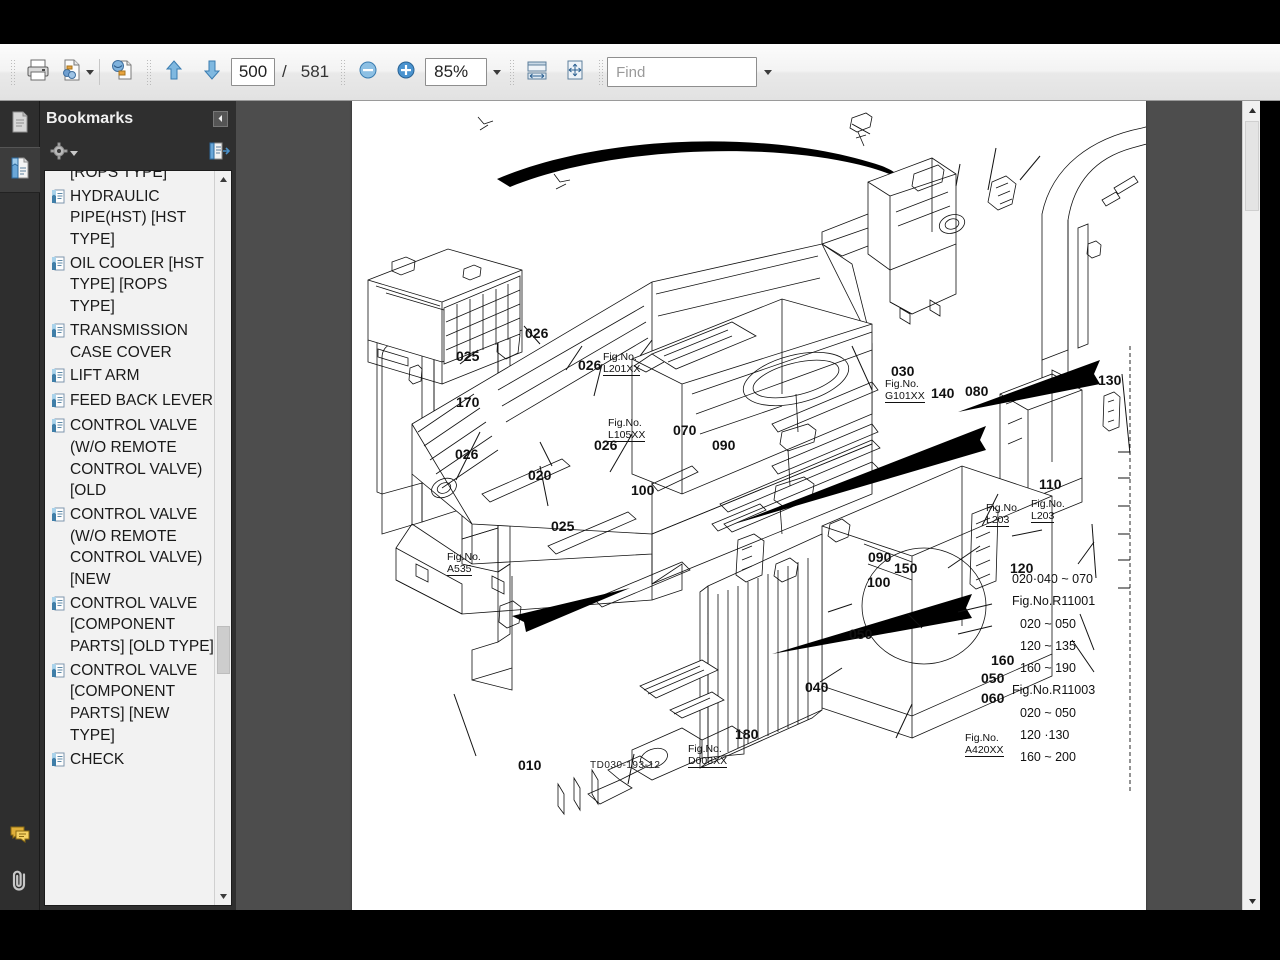  I want to click on part-callout-160: 160, so click(1003, 660).